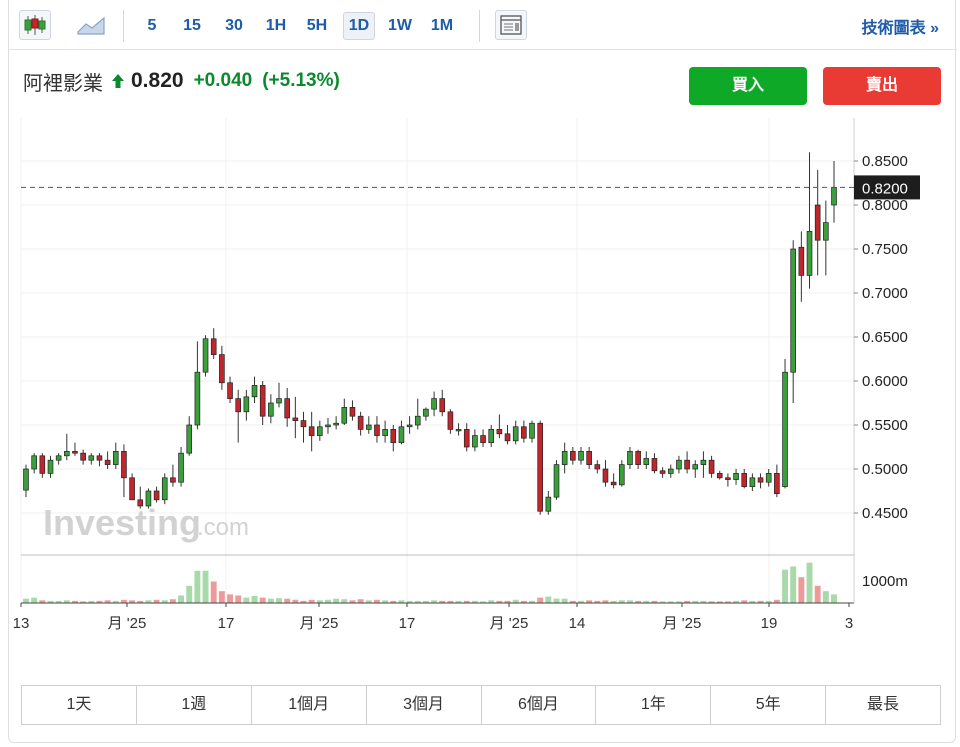  Describe the element at coordinates (769, 705) in the screenshot. I see `period-5y: 5年` at that location.